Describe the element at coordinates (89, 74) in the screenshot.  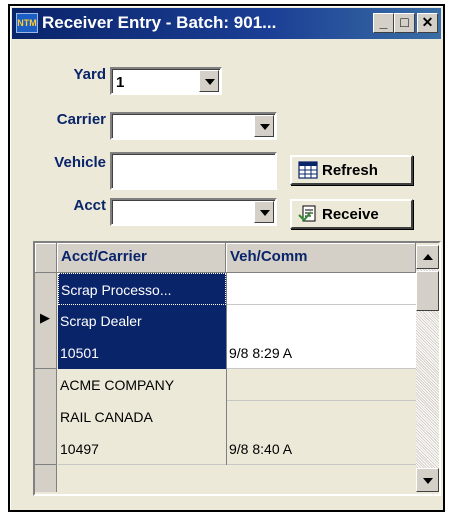
I see `yard-label: Yard` at that location.